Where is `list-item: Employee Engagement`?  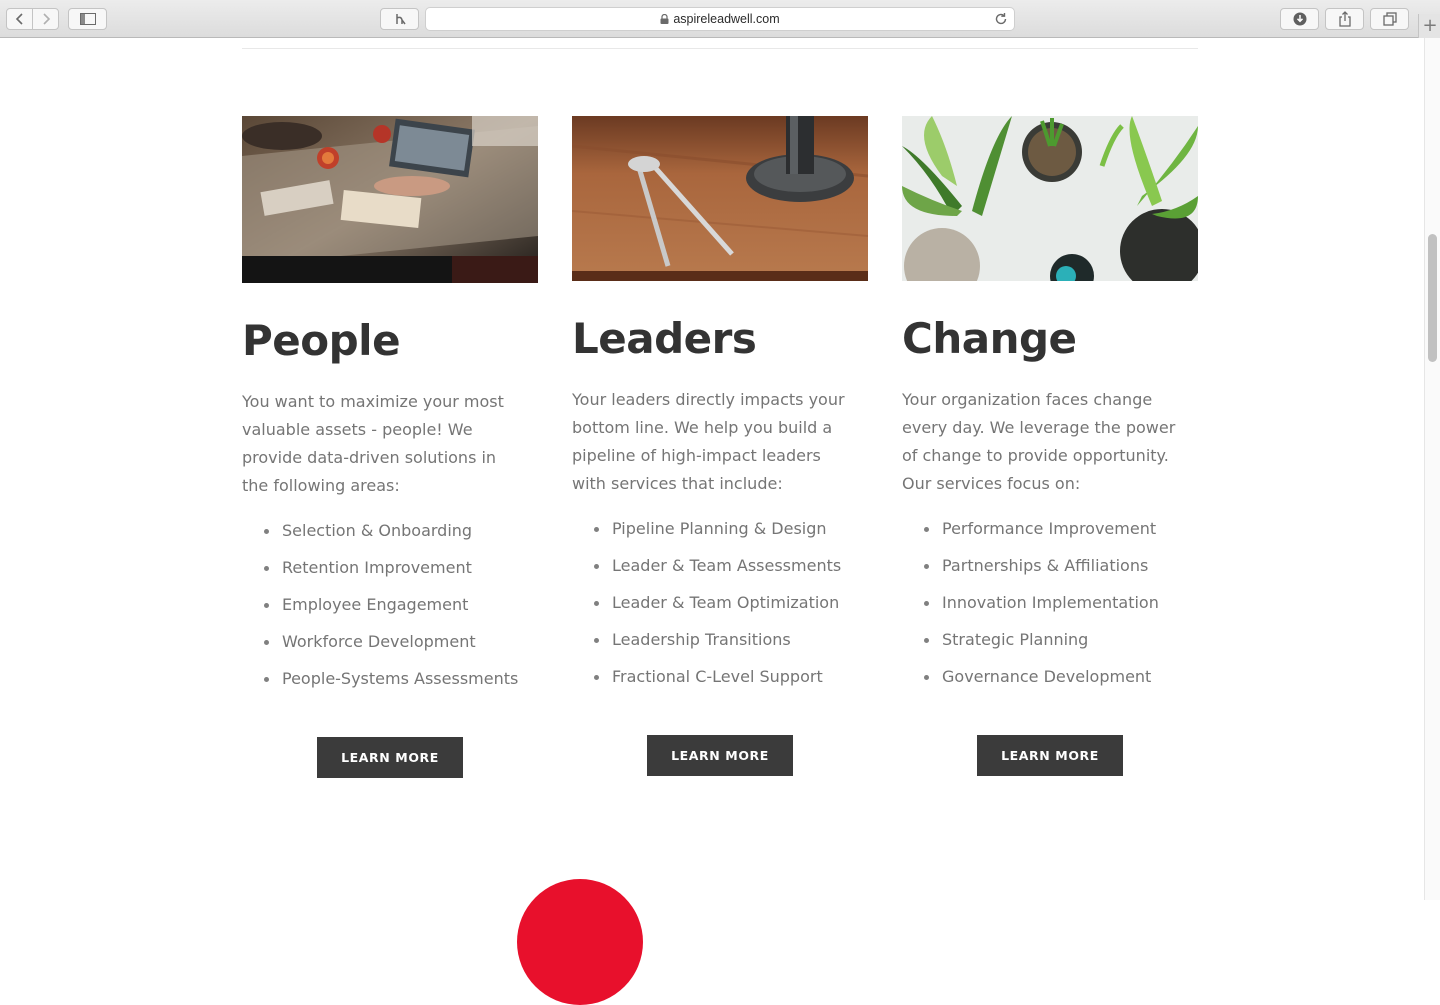 list-item: Employee Engagement is located at coordinates (380, 610).